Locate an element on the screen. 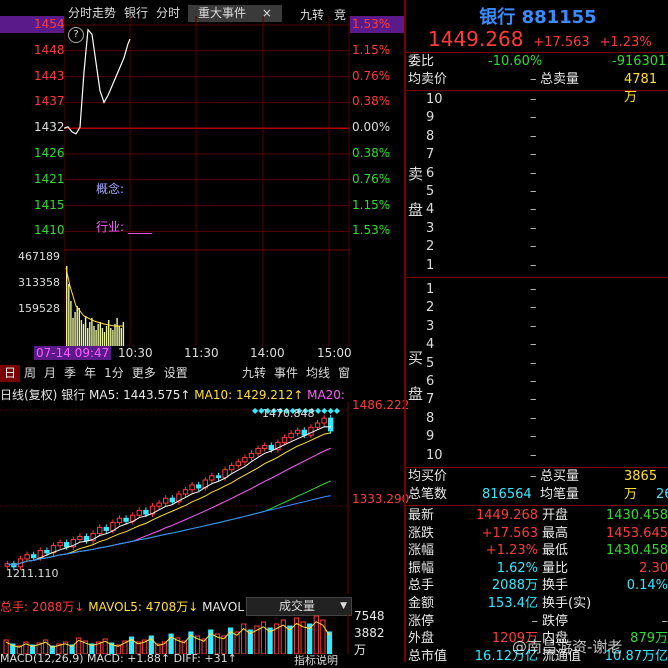 This screenshot has height=668, width=668. total-buy-label: 总买量 is located at coordinates (560, 476).